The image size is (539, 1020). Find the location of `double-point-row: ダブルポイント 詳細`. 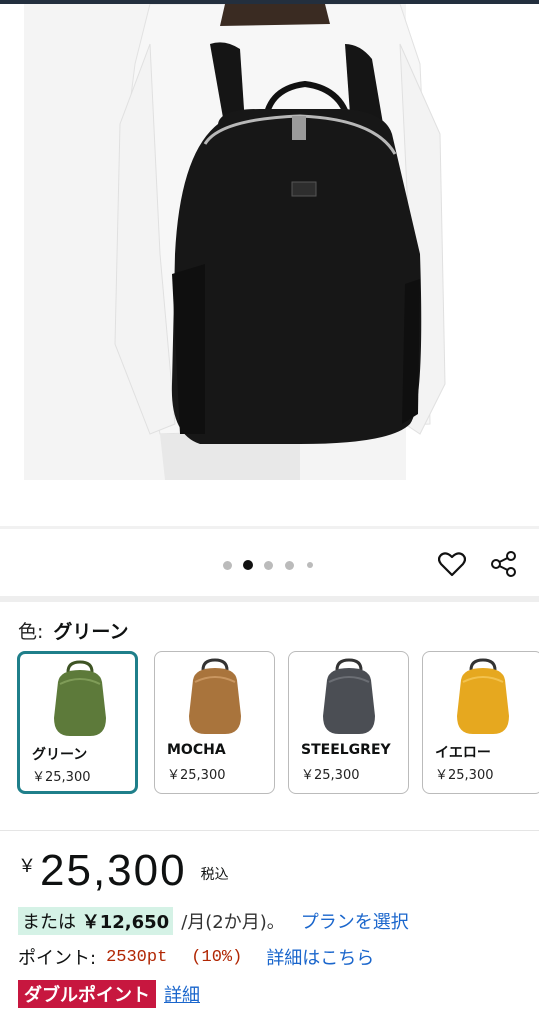

double-point-row: ダブルポイント 詳細 is located at coordinates (109, 994).